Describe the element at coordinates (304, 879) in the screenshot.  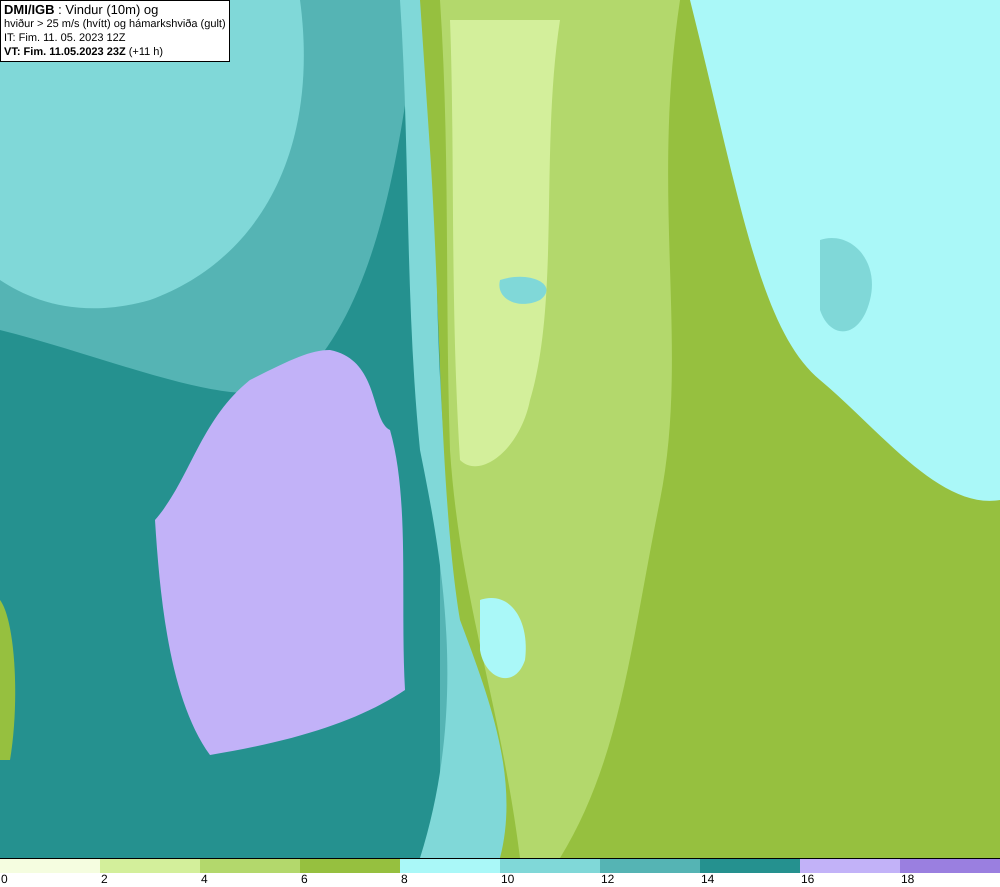
I see `legend-label: 6` at that location.